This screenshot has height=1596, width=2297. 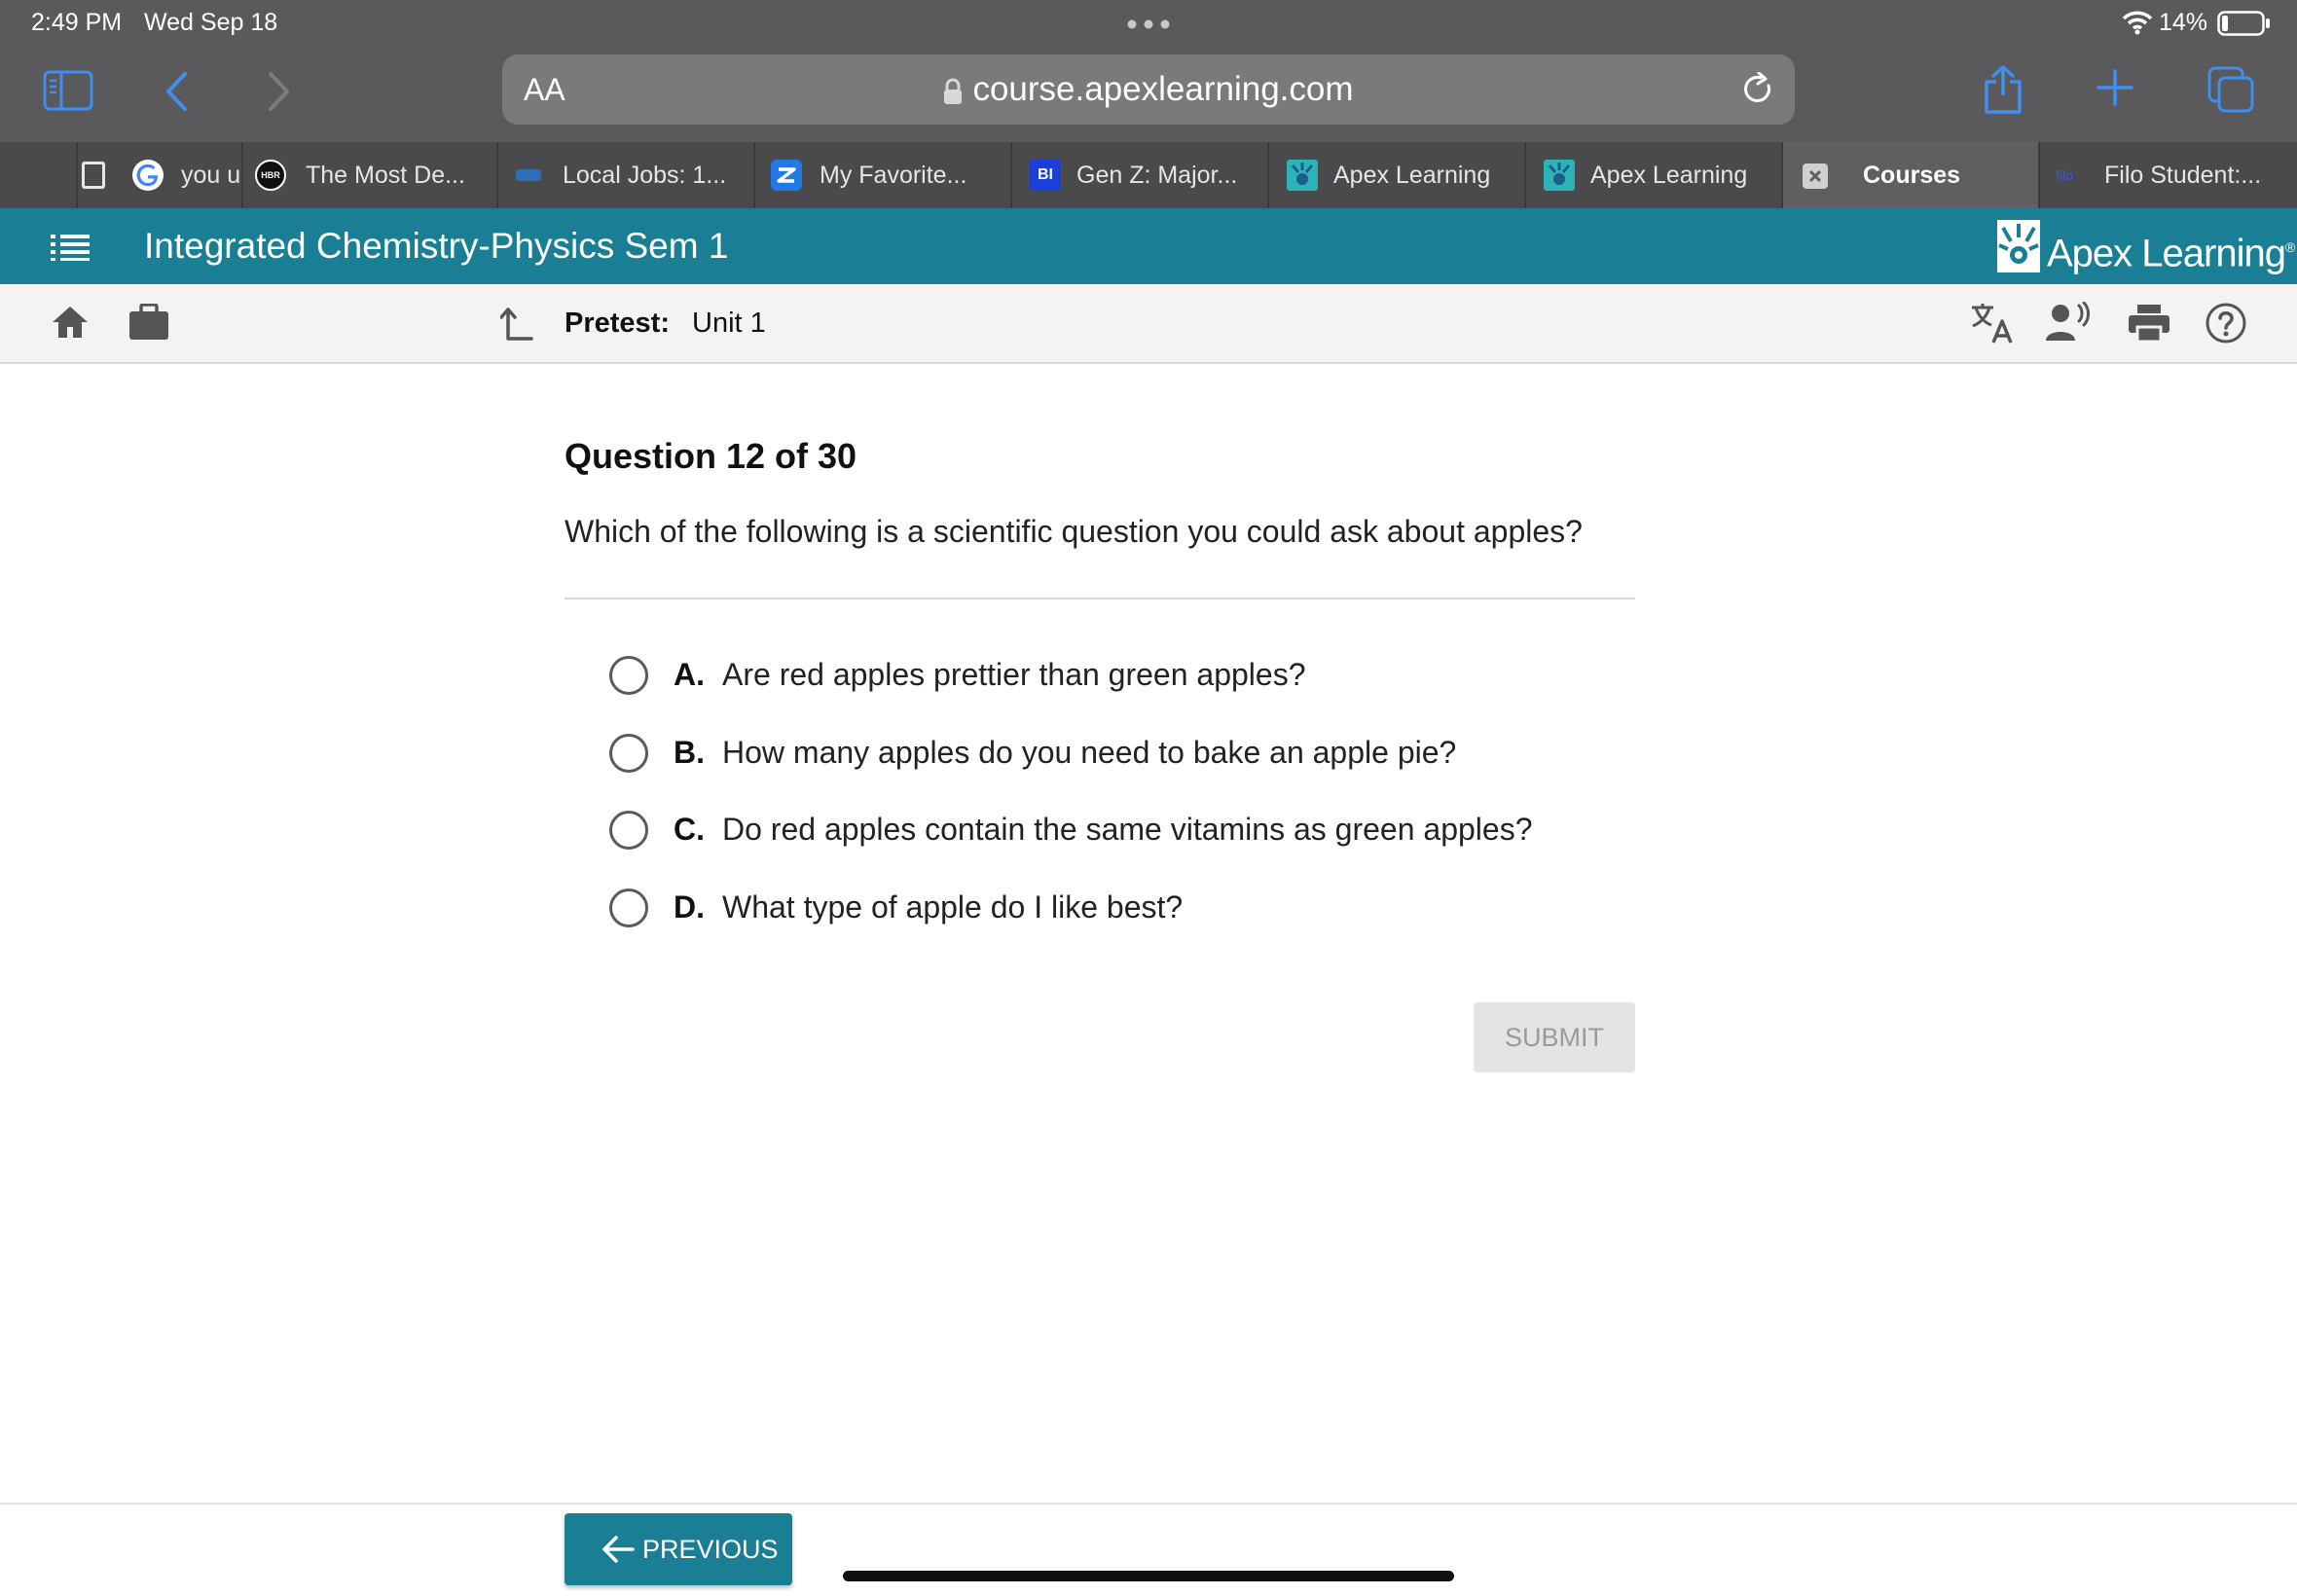 I want to click on tab-apex-learning-2: Apex Learning, so click(x=1654, y=175).